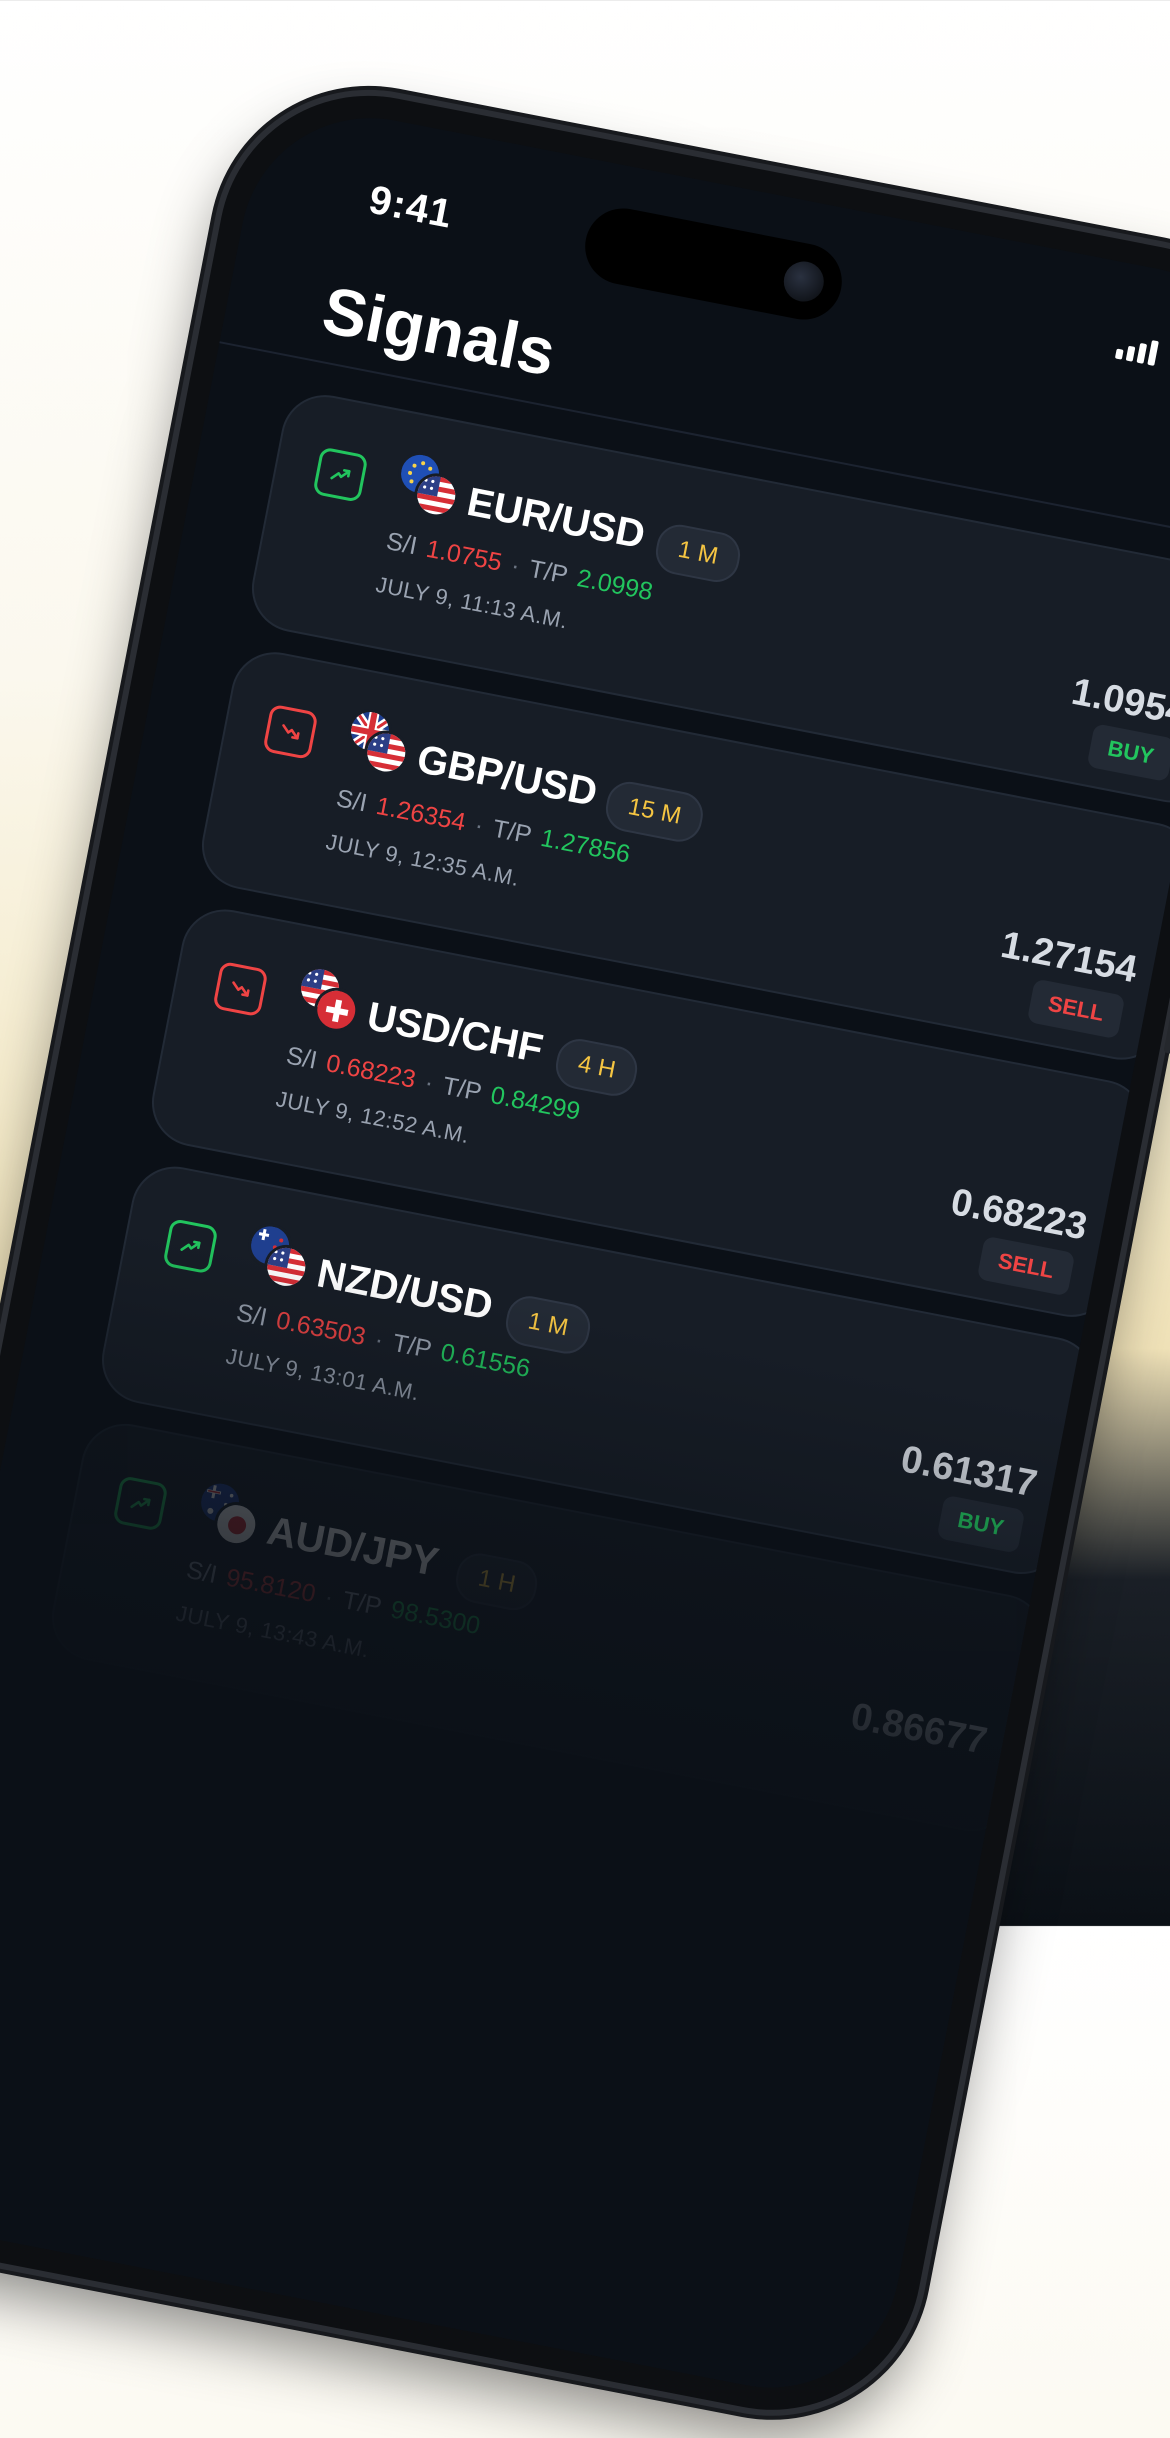 Image resolution: width=1170 pixels, height=2438 pixels. Describe the element at coordinates (439, 331) in the screenshot. I see `page-title: Signals` at that location.